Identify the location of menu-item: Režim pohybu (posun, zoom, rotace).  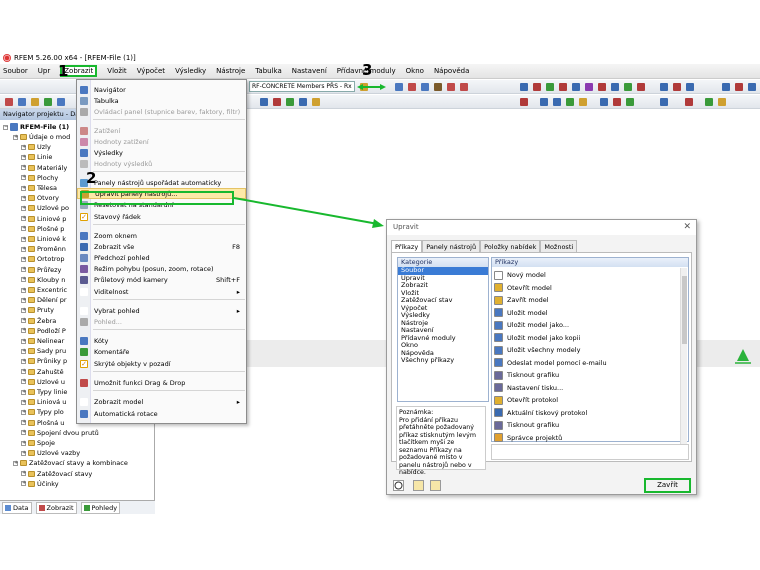
(161, 268).